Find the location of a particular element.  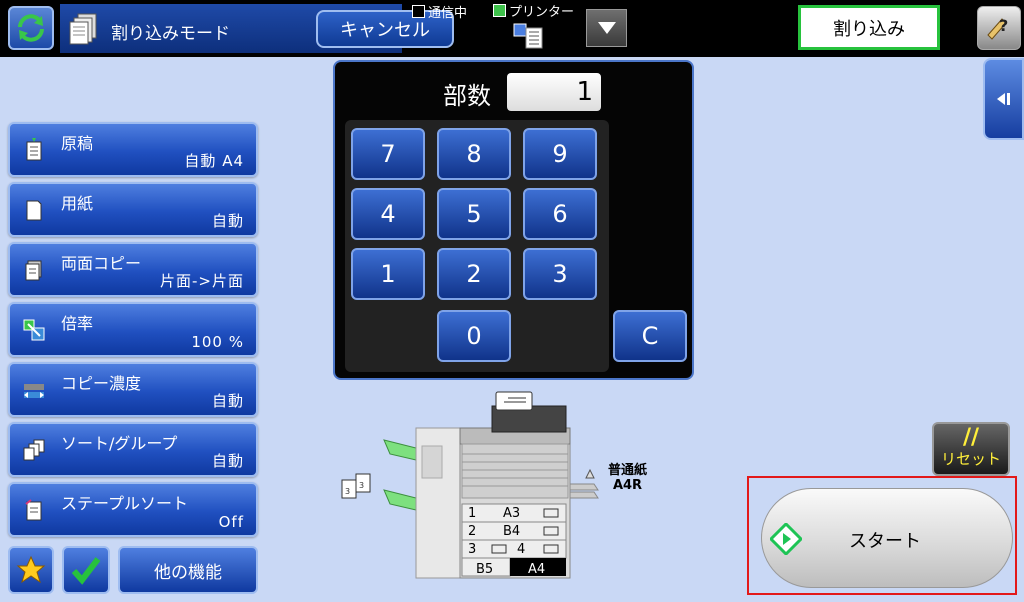

top-bar: 割り込みモード キャンセル 通信中 プリンター 割り込み ? is located at coordinates (512, 28).